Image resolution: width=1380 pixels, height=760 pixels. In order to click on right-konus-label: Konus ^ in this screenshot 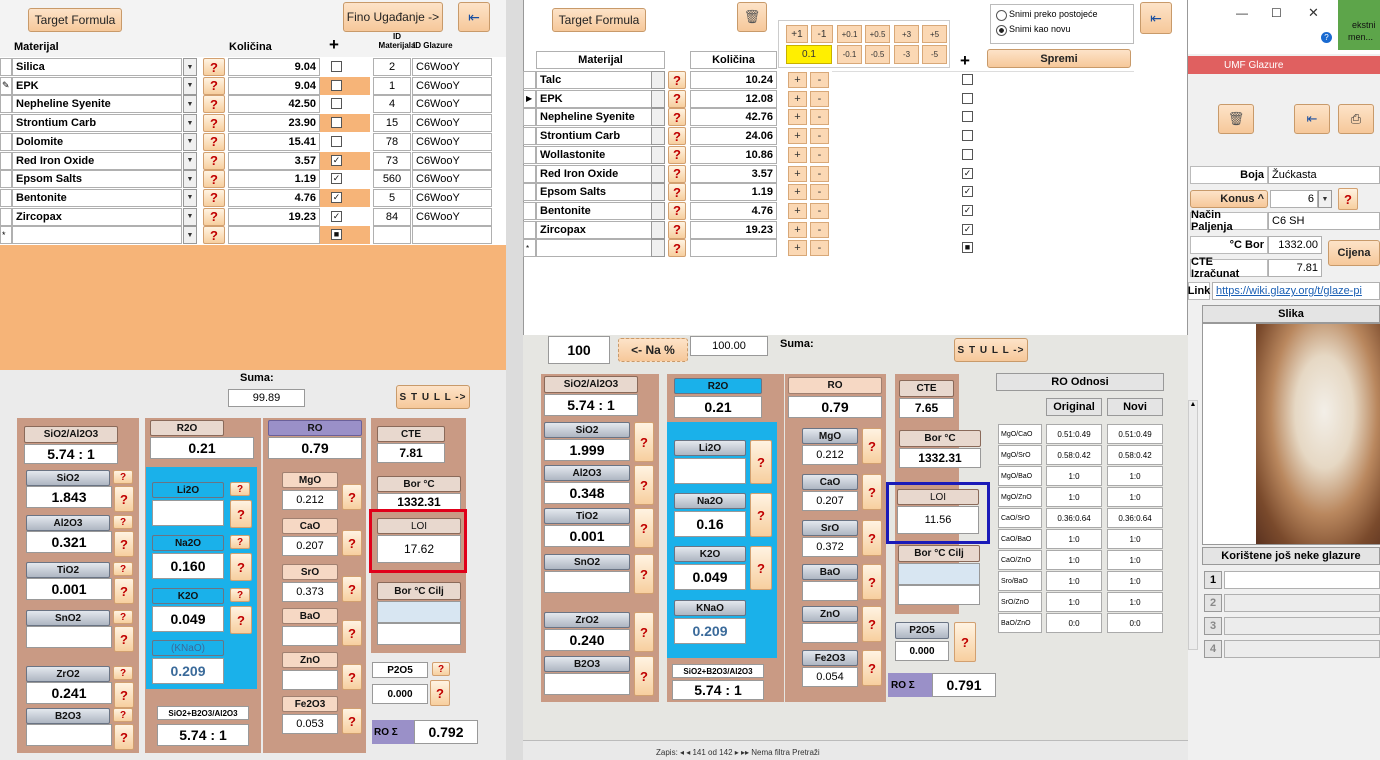, I will do `click(1229, 199)`.